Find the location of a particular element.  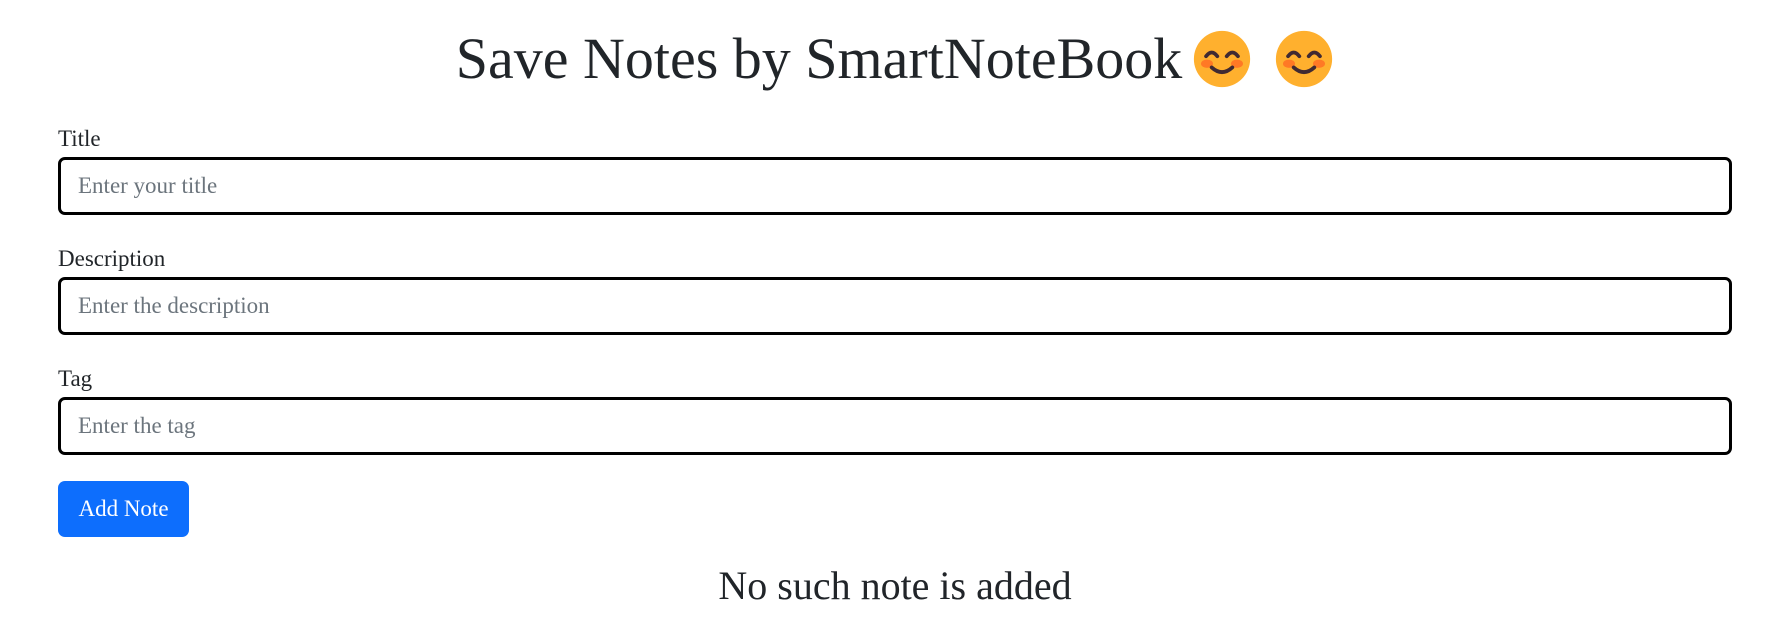

tag-label: Tag is located at coordinates (75, 378).